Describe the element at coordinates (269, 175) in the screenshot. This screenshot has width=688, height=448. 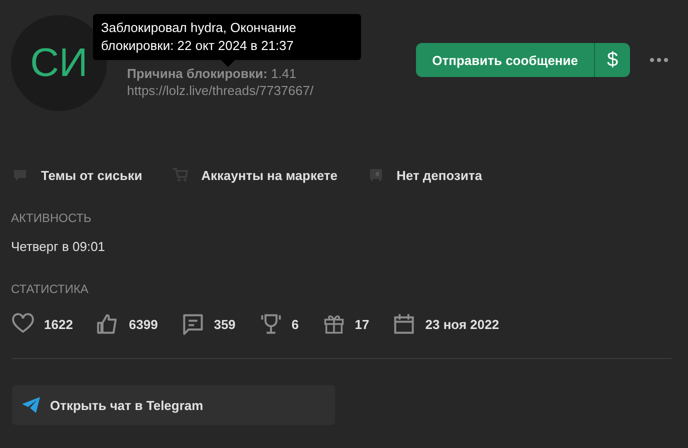
I see `profile-link: Аккаунты на маркете` at that location.